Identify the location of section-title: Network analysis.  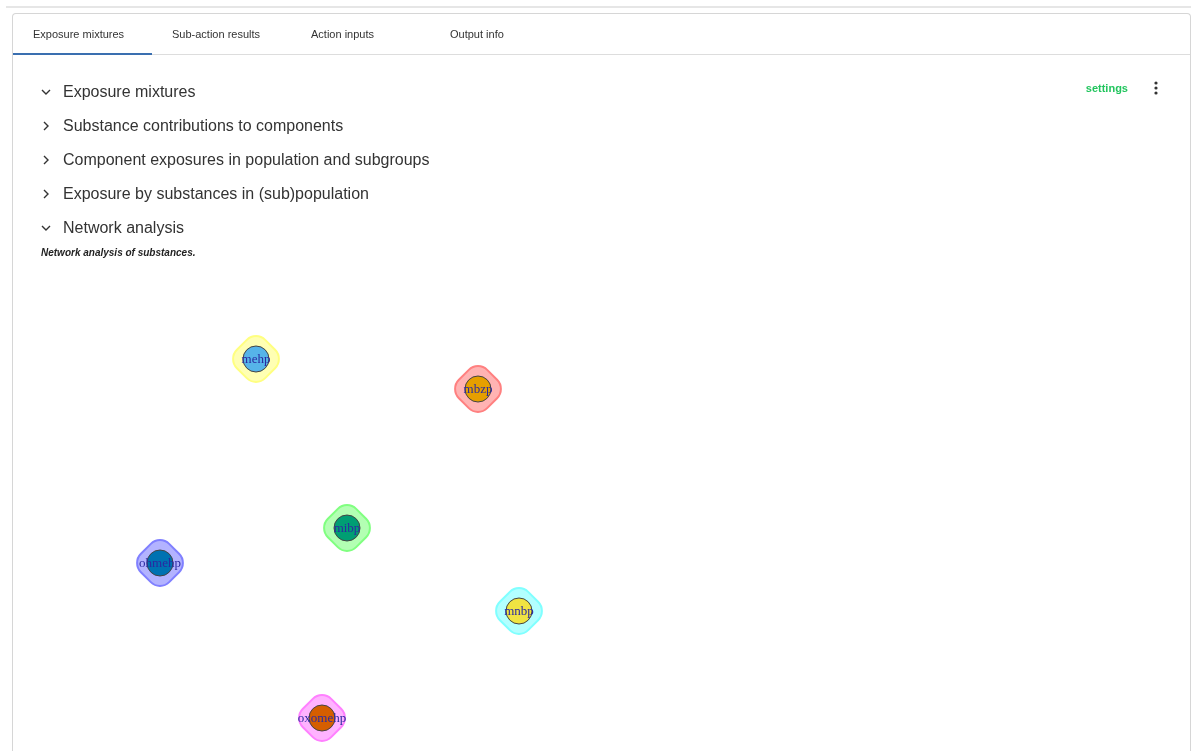
(123, 228).